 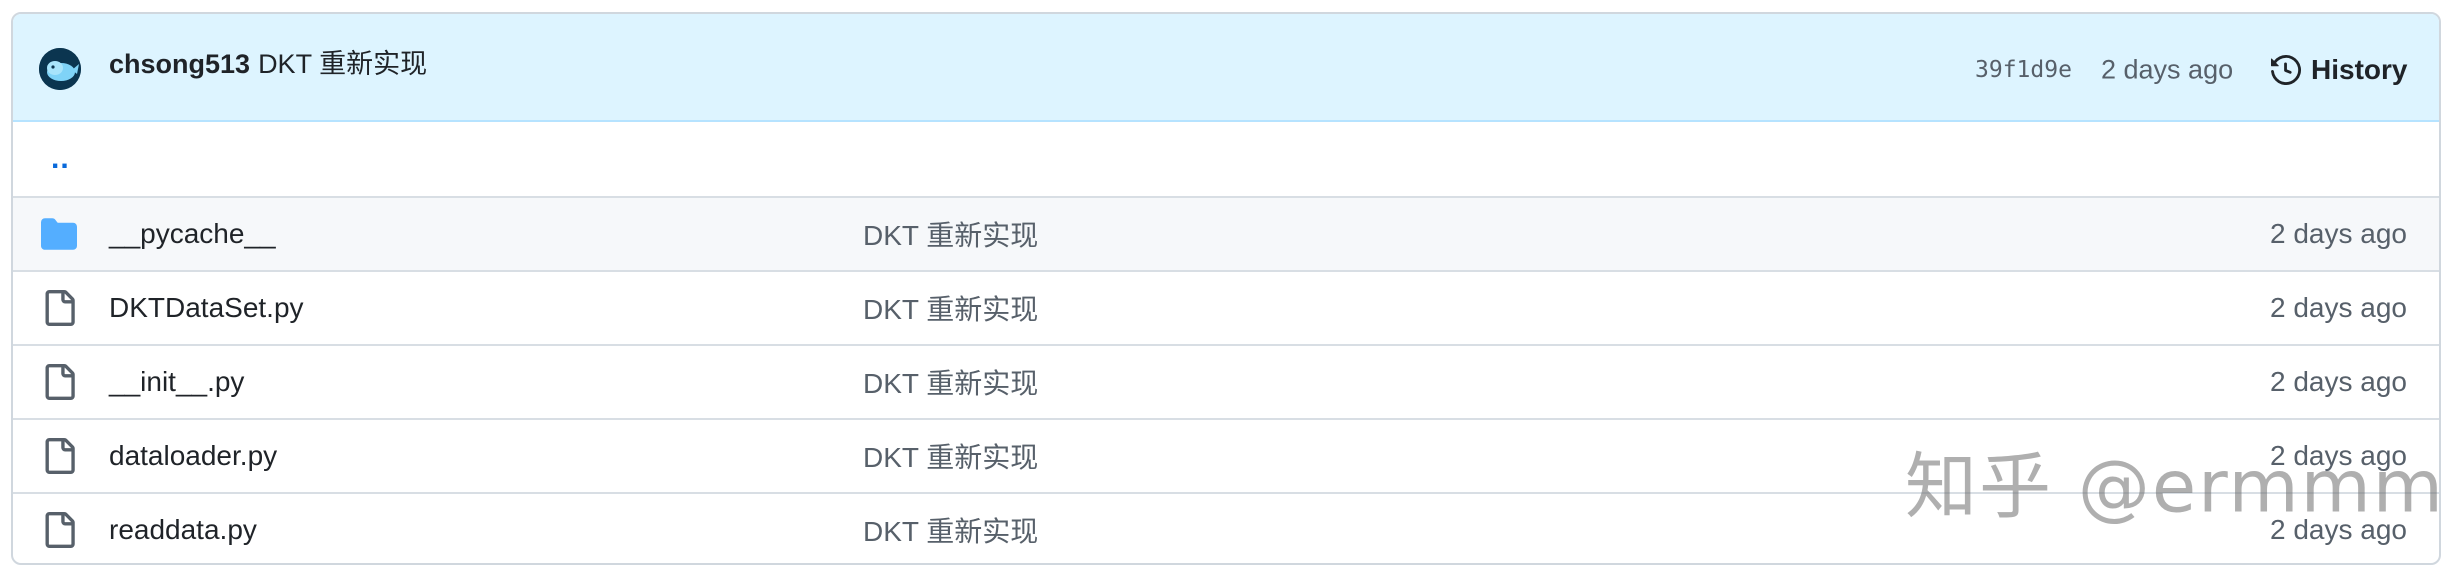 What do you see at coordinates (1226, 159) in the screenshot?
I see `parent-directory-row: ..` at bounding box center [1226, 159].